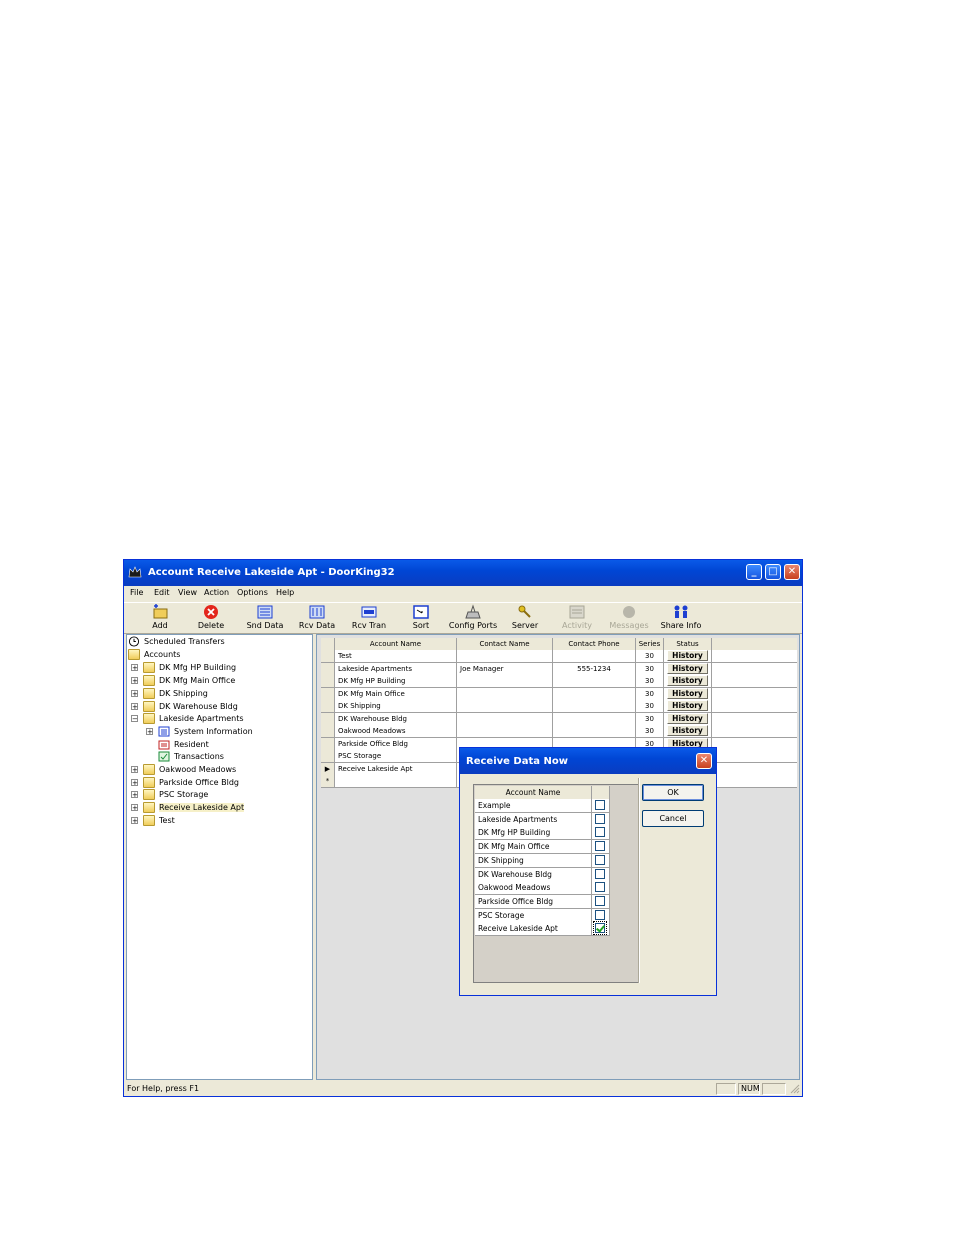  Describe the element at coordinates (650, 644) in the screenshot. I see `column-header-series: Series` at that location.